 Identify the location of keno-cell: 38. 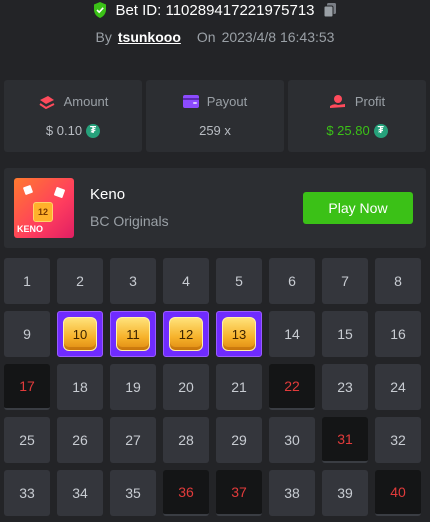
(292, 493).